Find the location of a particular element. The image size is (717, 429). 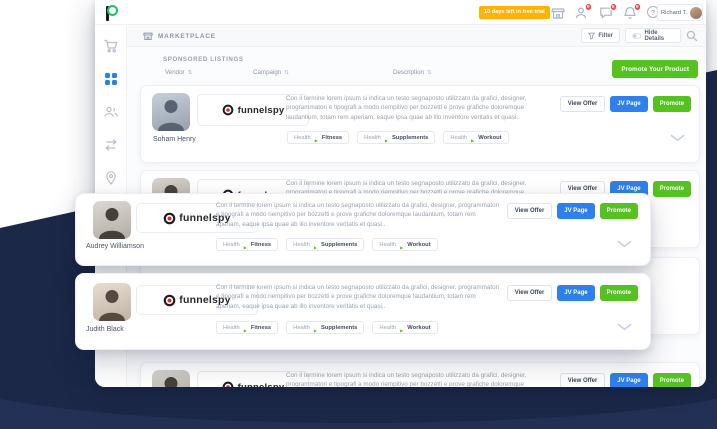

vendor-name: Audrey Williamson is located at coordinates (115, 246).